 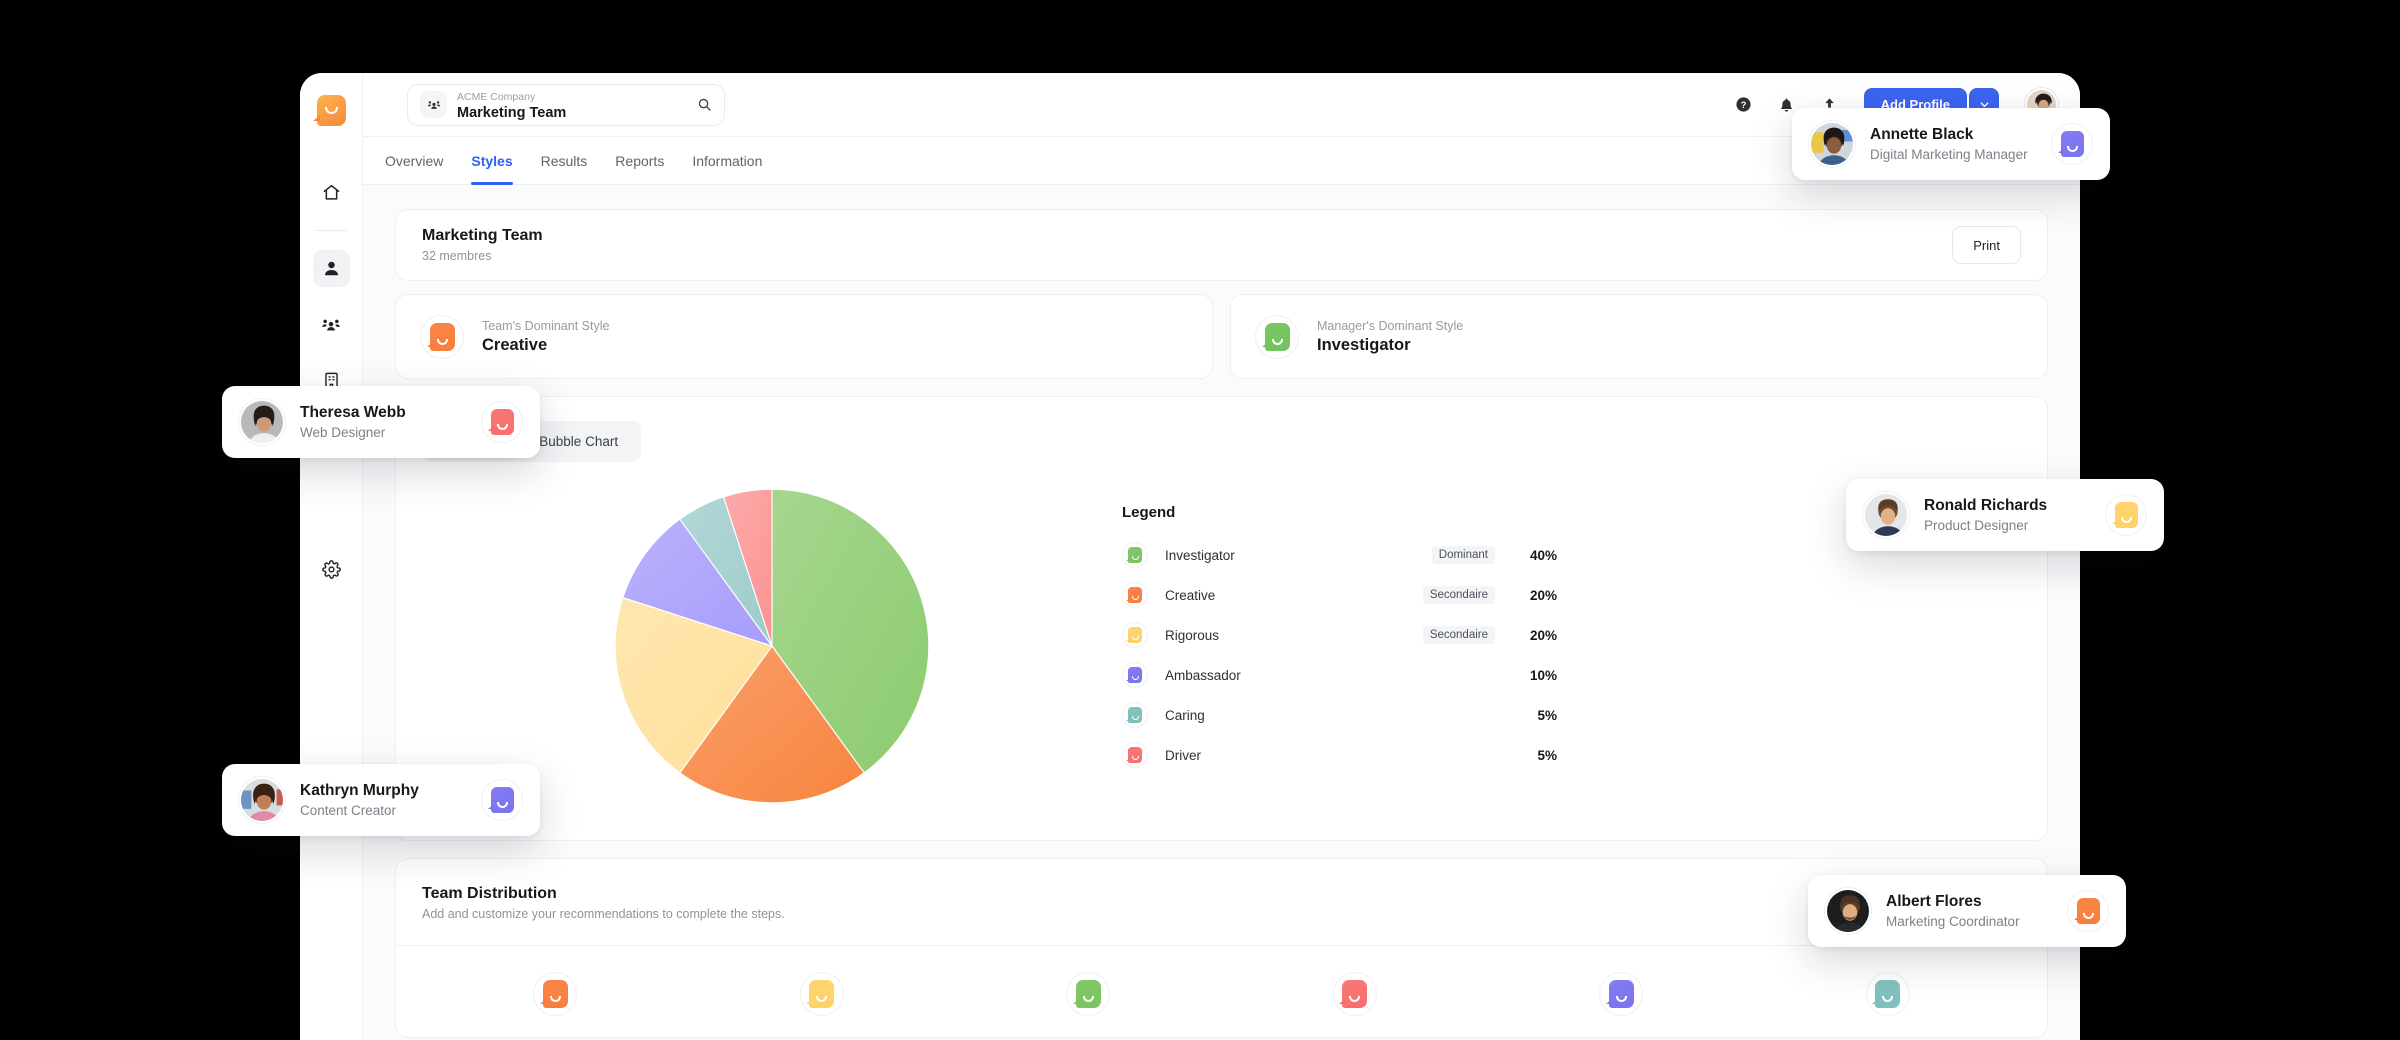 I want to click on page-title: Marketing Team, so click(x=482, y=235).